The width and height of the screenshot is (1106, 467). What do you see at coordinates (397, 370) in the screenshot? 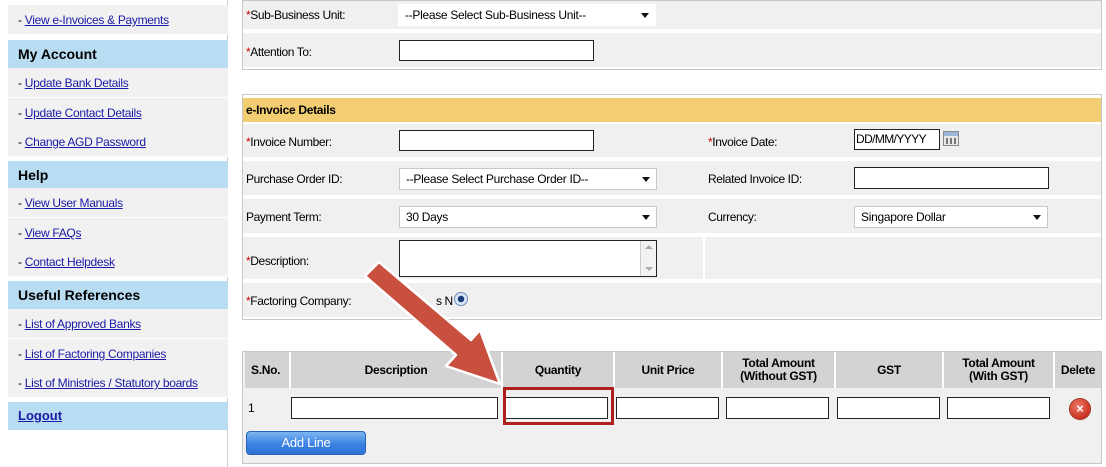
I see `col-header-description: Description` at bounding box center [397, 370].